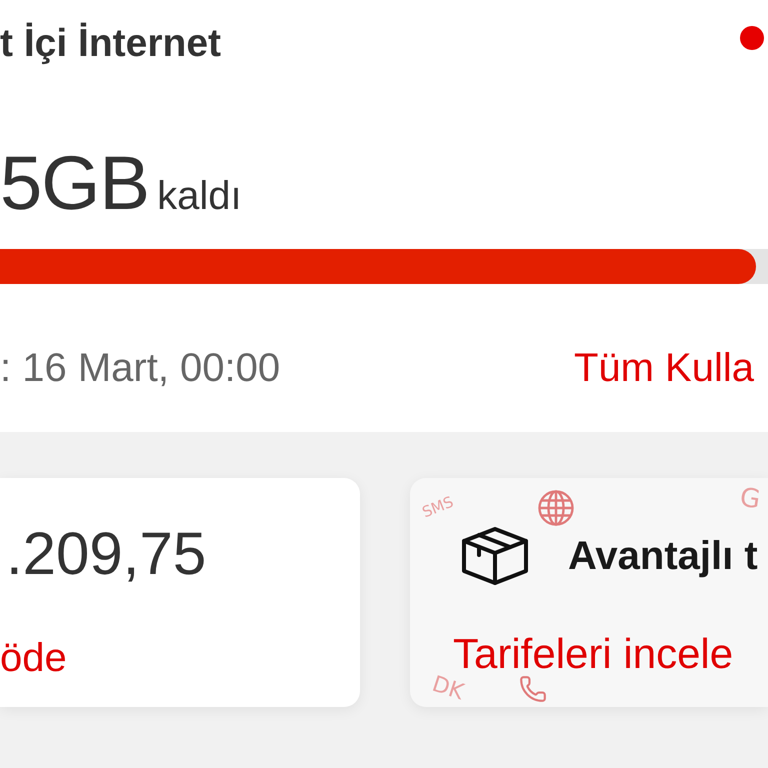  Describe the element at coordinates (750, 499) in the screenshot. I see `pattern-label: G` at that location.